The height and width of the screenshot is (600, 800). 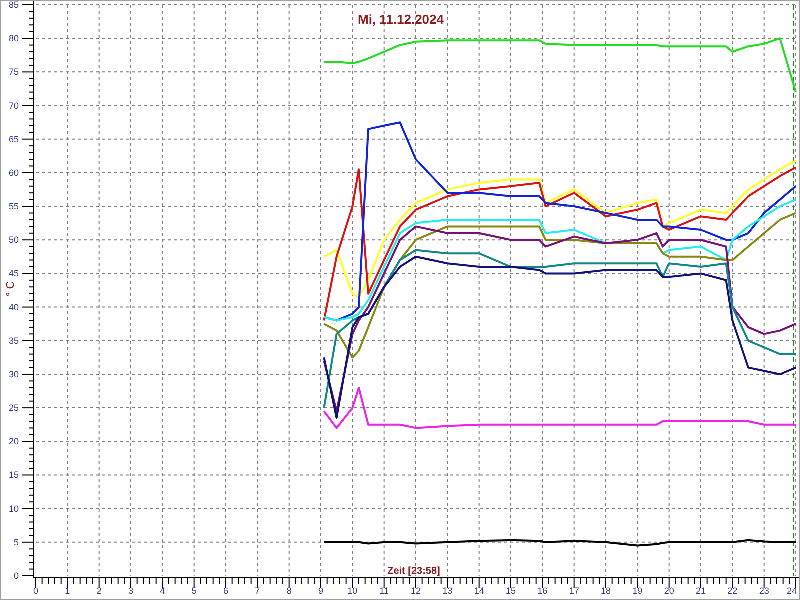 What do you see at coordinates (637, 591) in the screenshot?
I see `x-tick-label: 19` at bounding box center [637, 591].